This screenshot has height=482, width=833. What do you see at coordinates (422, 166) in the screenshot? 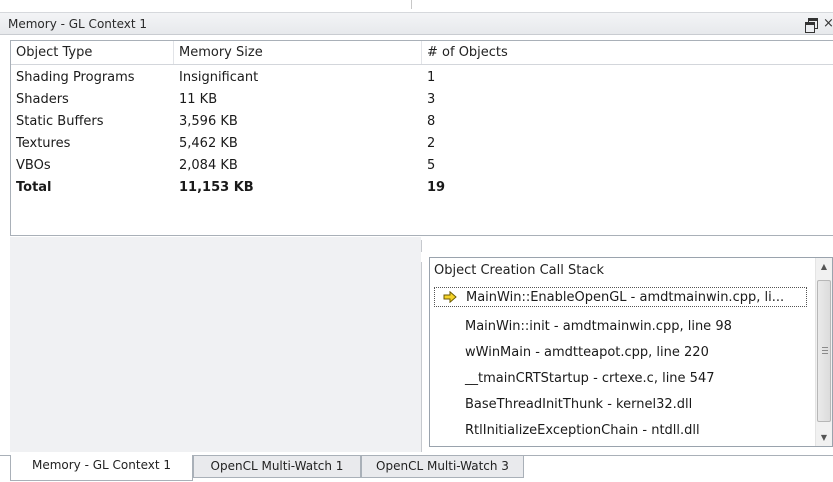
I see `table-row: VBOs 2,084 KB 5` at bounding box center [422, 166].